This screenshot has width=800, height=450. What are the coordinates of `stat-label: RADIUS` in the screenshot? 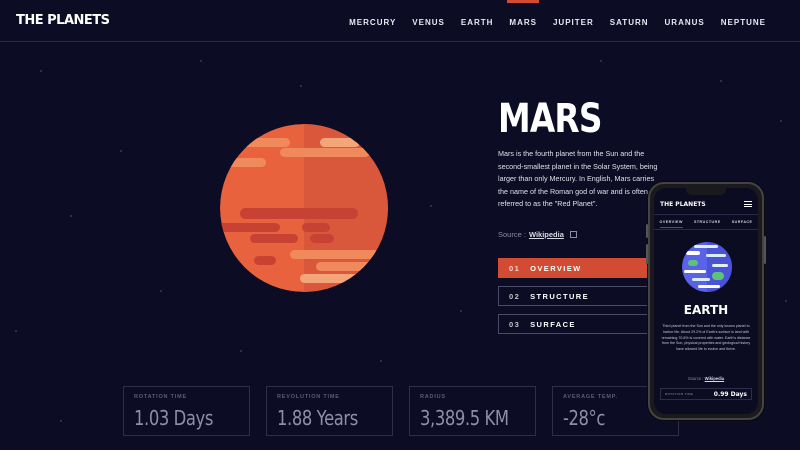 It's located at (433, 397).